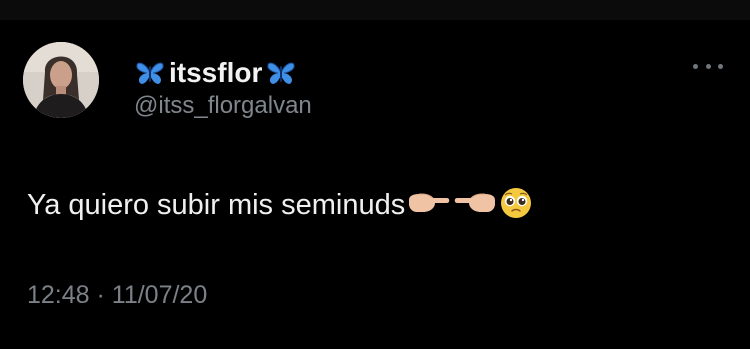  What do you see at coordinates (516, 205) in the screenshot?
I see `pleading-face-icon` at bounding box center [516, 205].